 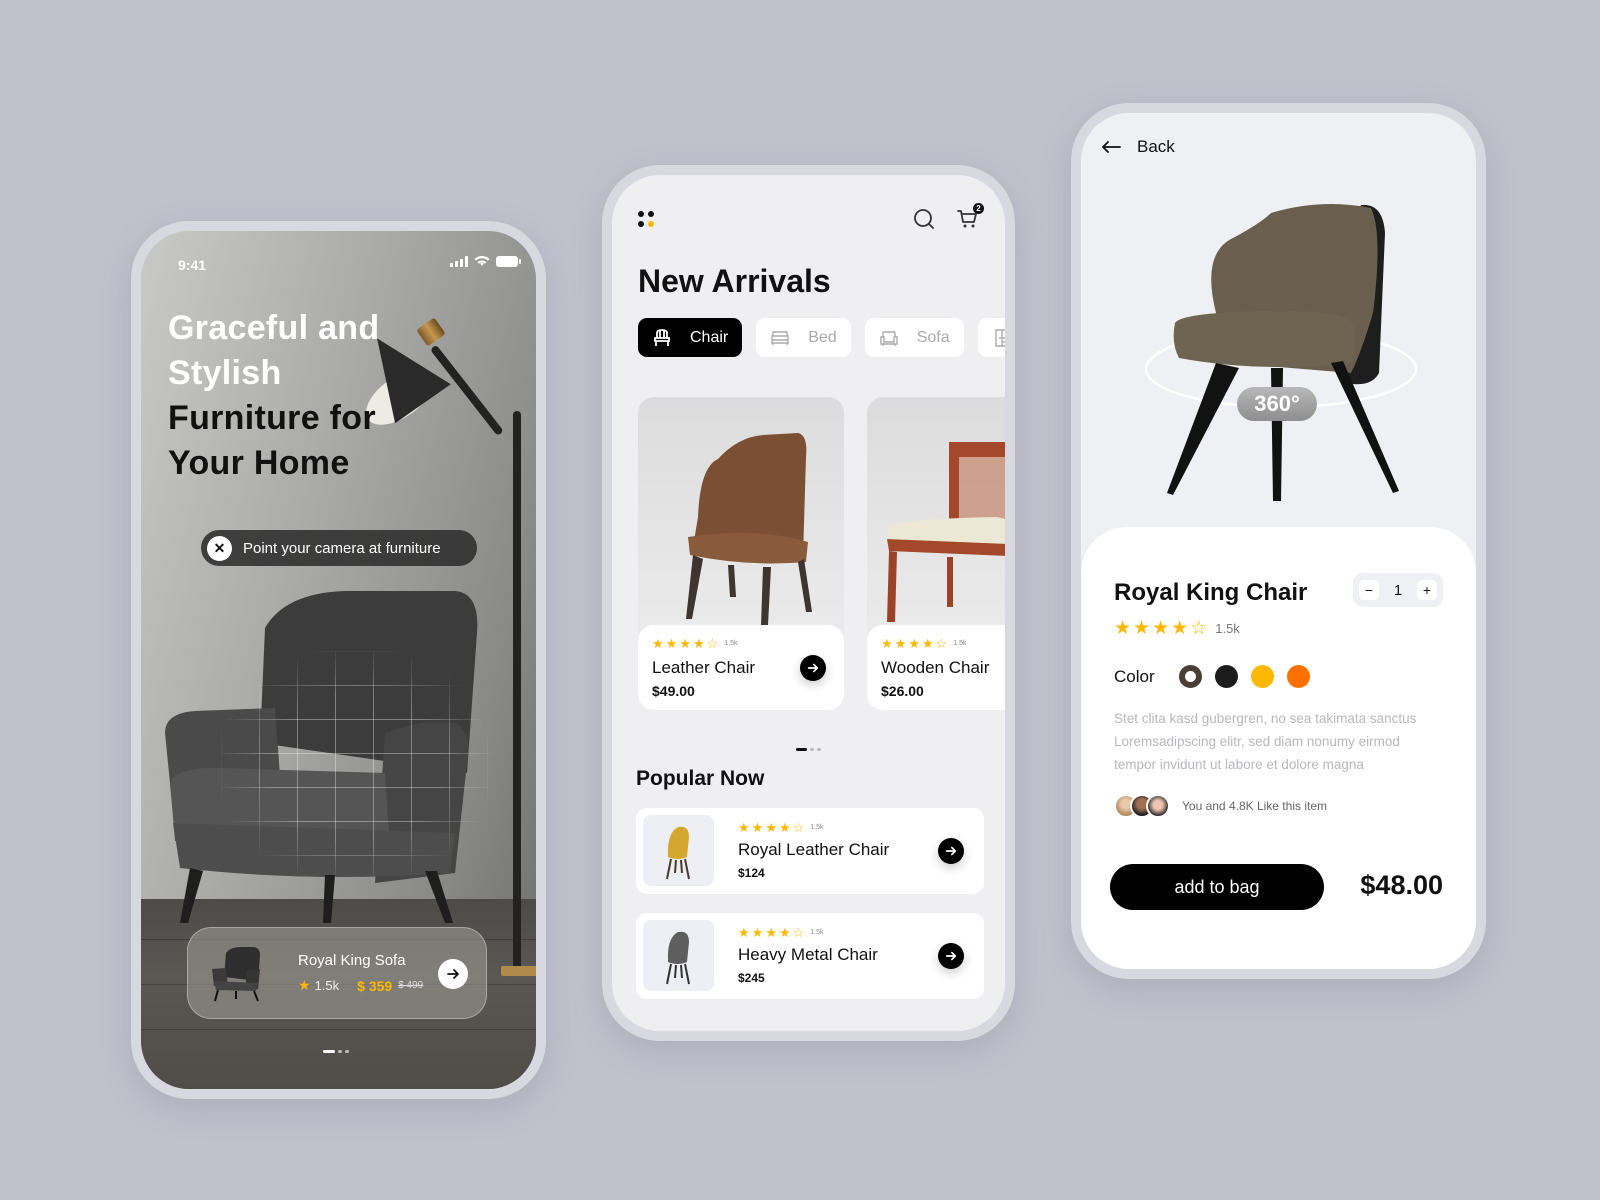 What do you see at coordinates (751, 978) in the screenshot?
I see `product-price: $245` at bounding box center [751, 978].